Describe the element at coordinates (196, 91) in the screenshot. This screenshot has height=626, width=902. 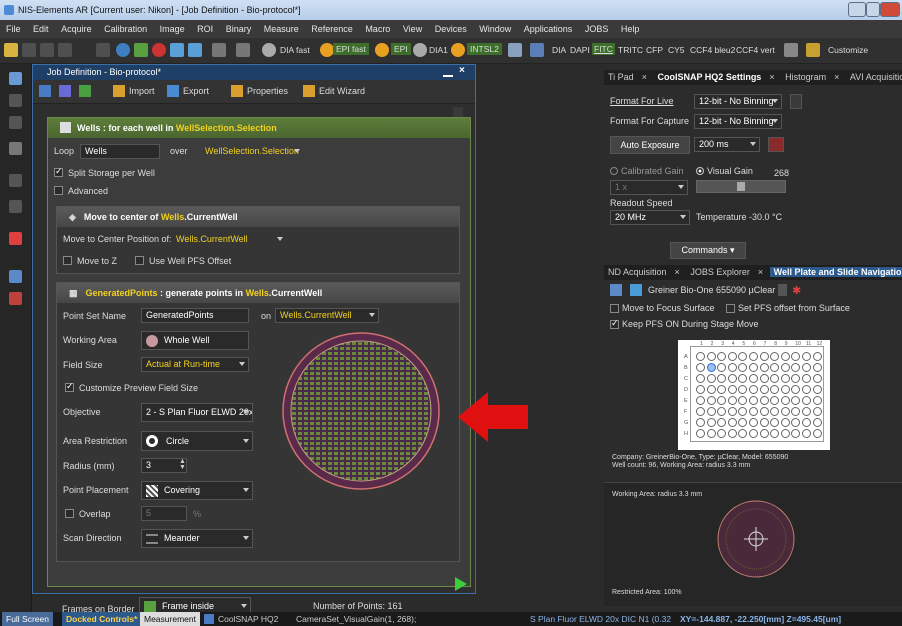
I see `export-button: Export` at that location.